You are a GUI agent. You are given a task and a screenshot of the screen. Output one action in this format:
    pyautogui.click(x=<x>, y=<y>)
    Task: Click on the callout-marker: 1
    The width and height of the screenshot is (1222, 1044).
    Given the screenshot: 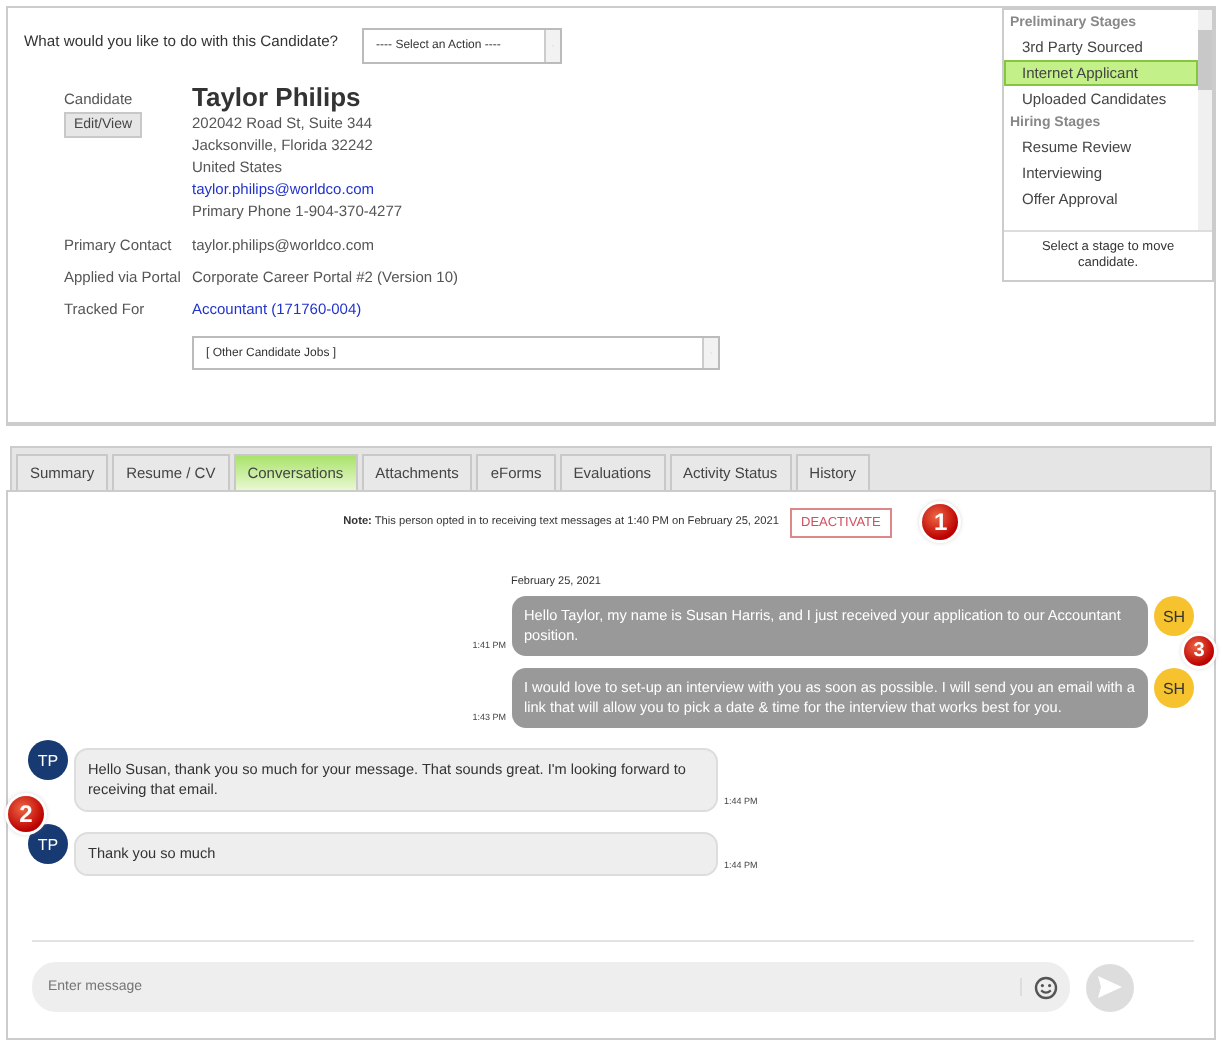 What is the action you would take?
    pyautogui.click(x=940, y=522)
    